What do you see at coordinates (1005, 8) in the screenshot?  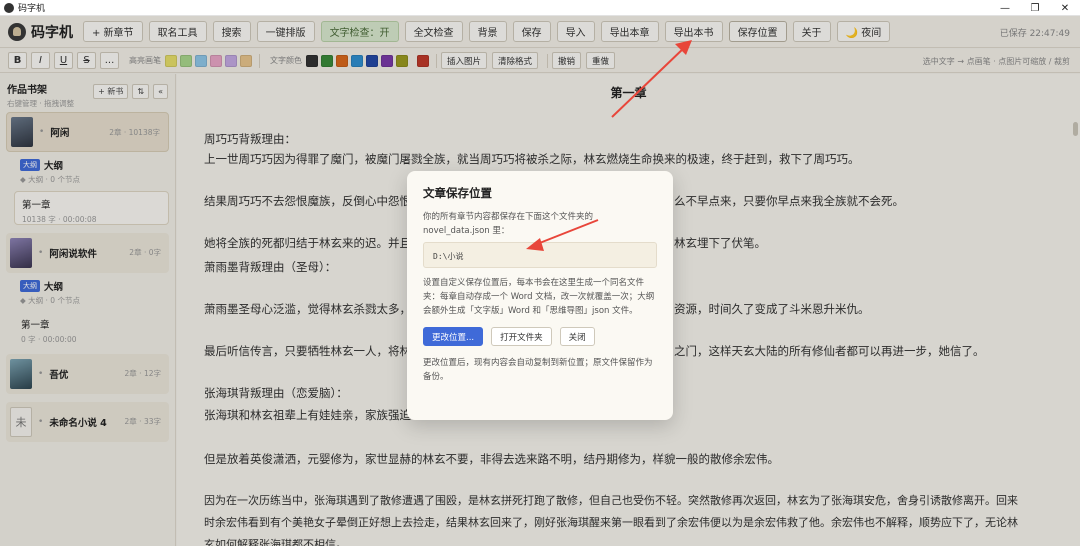 I see `minimize-icon: —` at bounding box center [1005, 8].